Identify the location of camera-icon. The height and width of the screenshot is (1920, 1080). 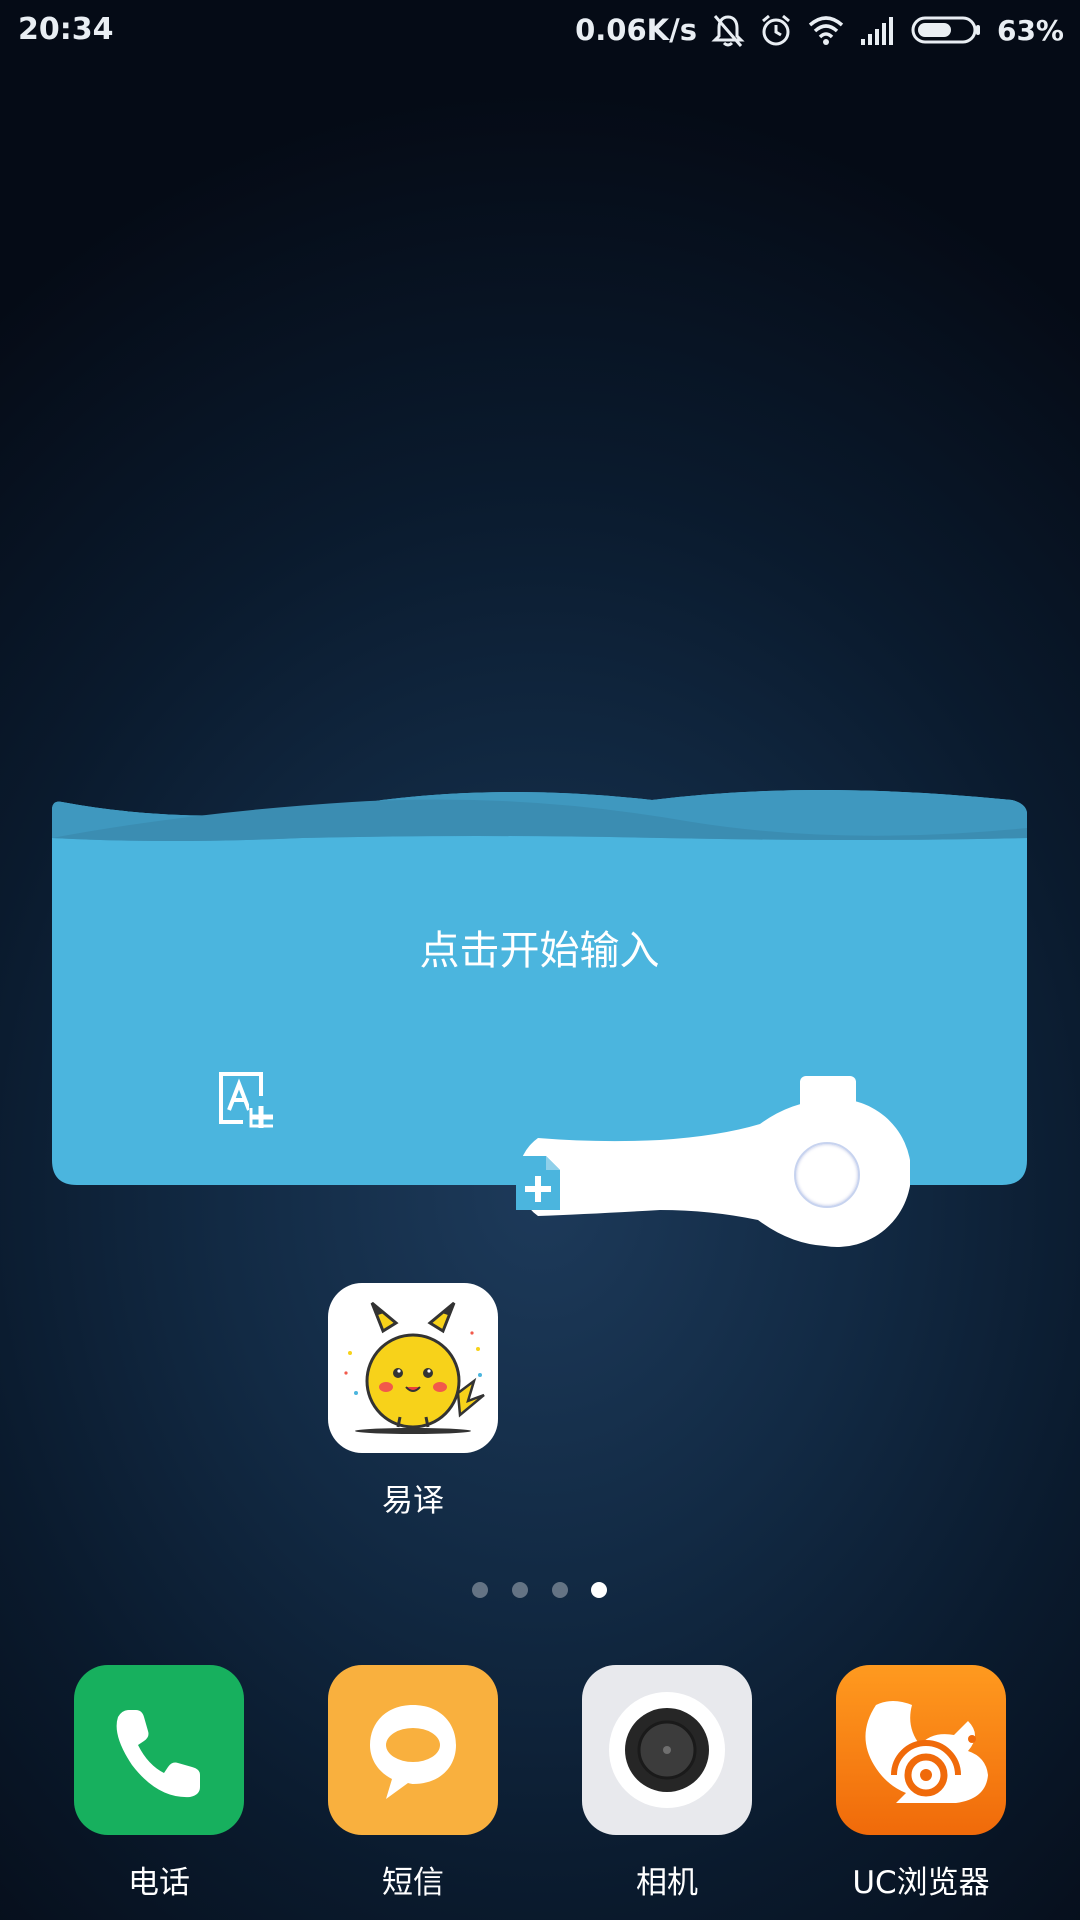
(667, 1750).